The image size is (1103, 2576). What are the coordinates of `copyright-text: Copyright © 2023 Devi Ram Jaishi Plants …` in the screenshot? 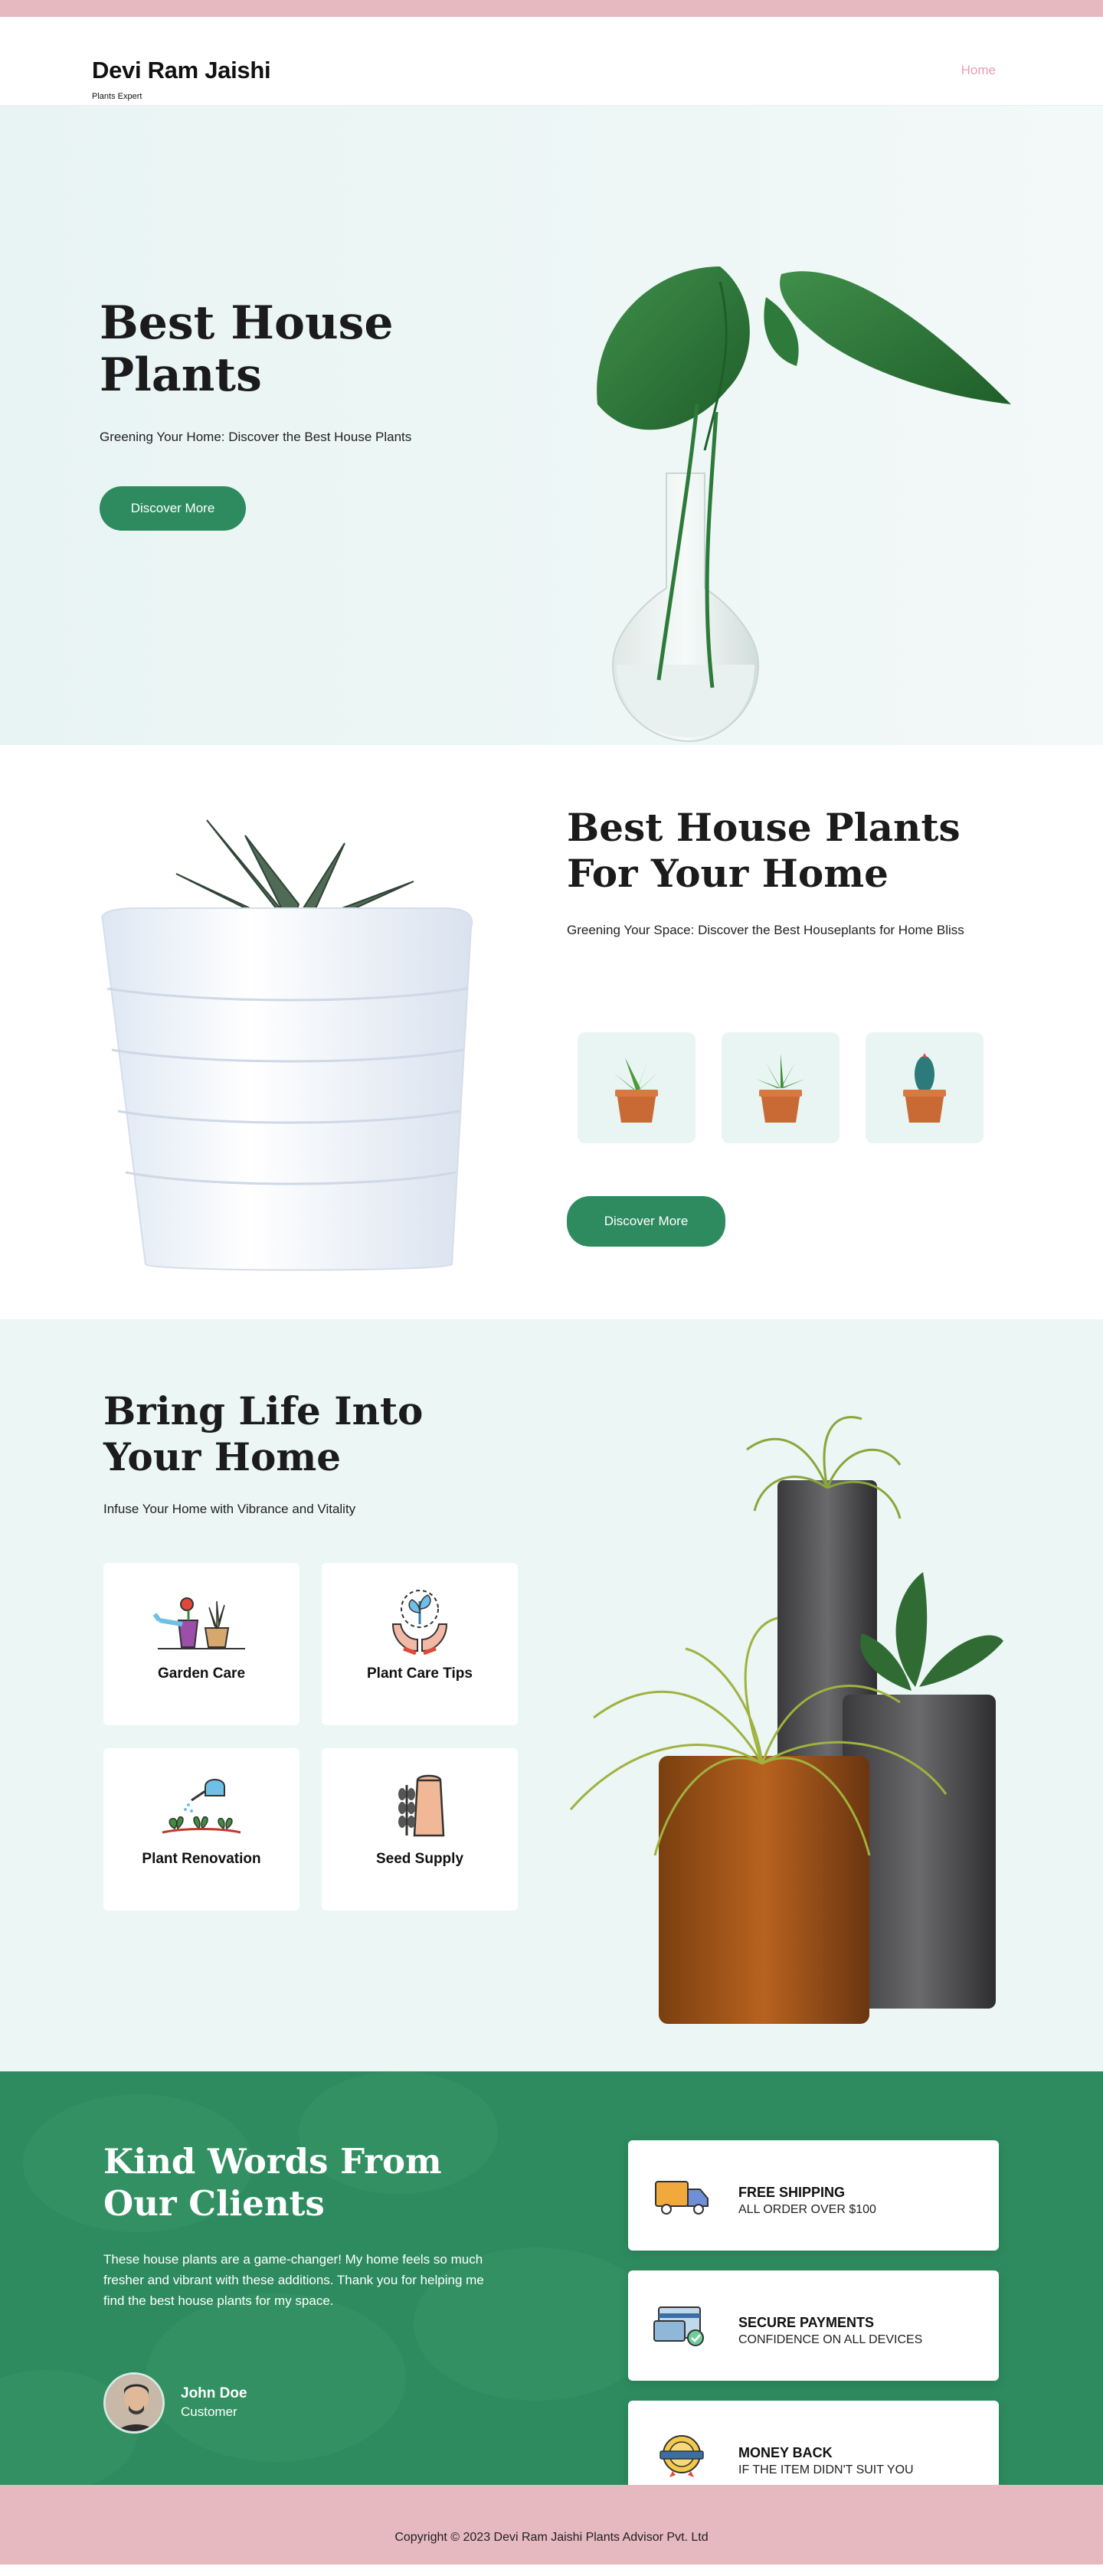 It's located at (552, 2537).